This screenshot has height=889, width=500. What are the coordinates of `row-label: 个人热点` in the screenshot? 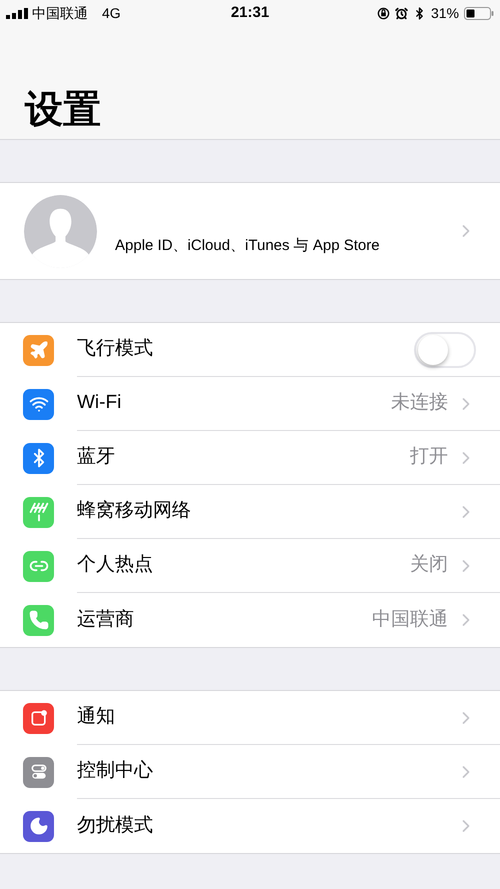 It's located at (115, 565).